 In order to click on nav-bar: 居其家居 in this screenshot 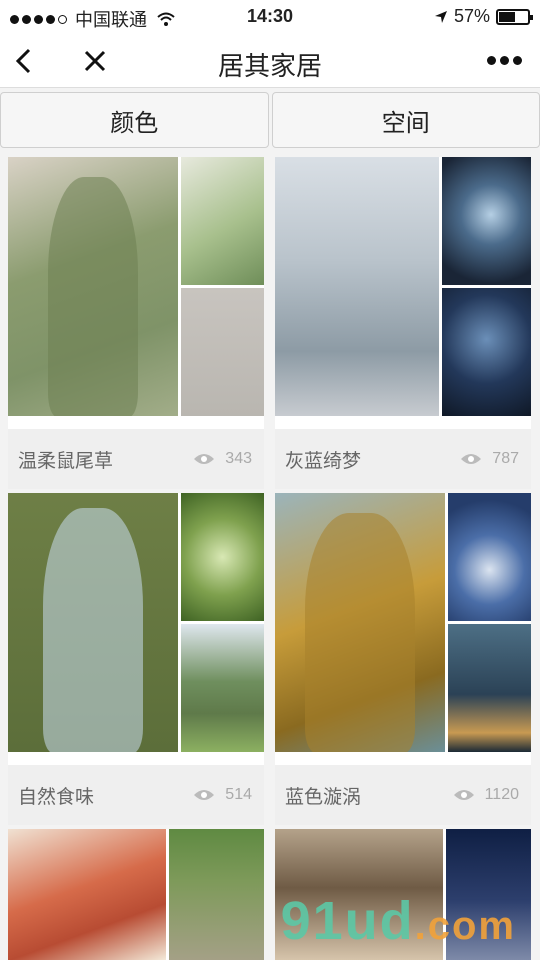, I will do `click(270, 61)`.